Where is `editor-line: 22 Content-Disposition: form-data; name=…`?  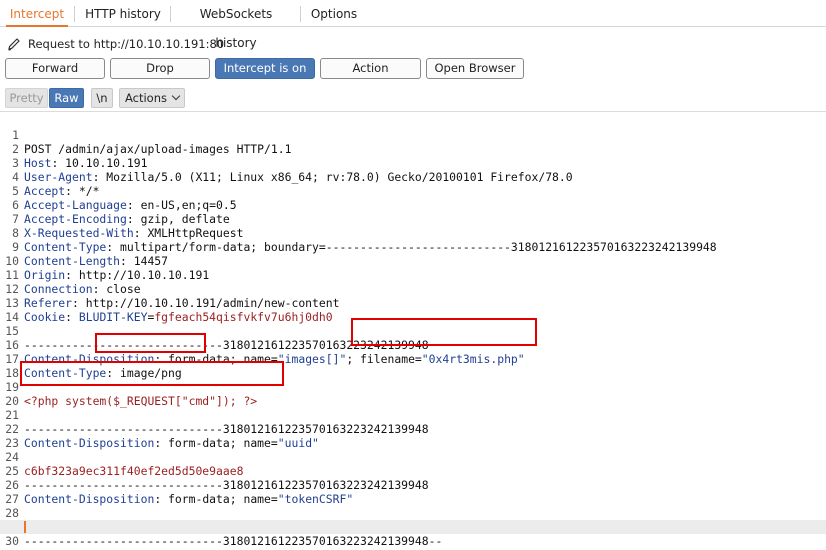 editor-line: 22 Content-Disposition: form-data; name=… is located at coordinates (413, 429).